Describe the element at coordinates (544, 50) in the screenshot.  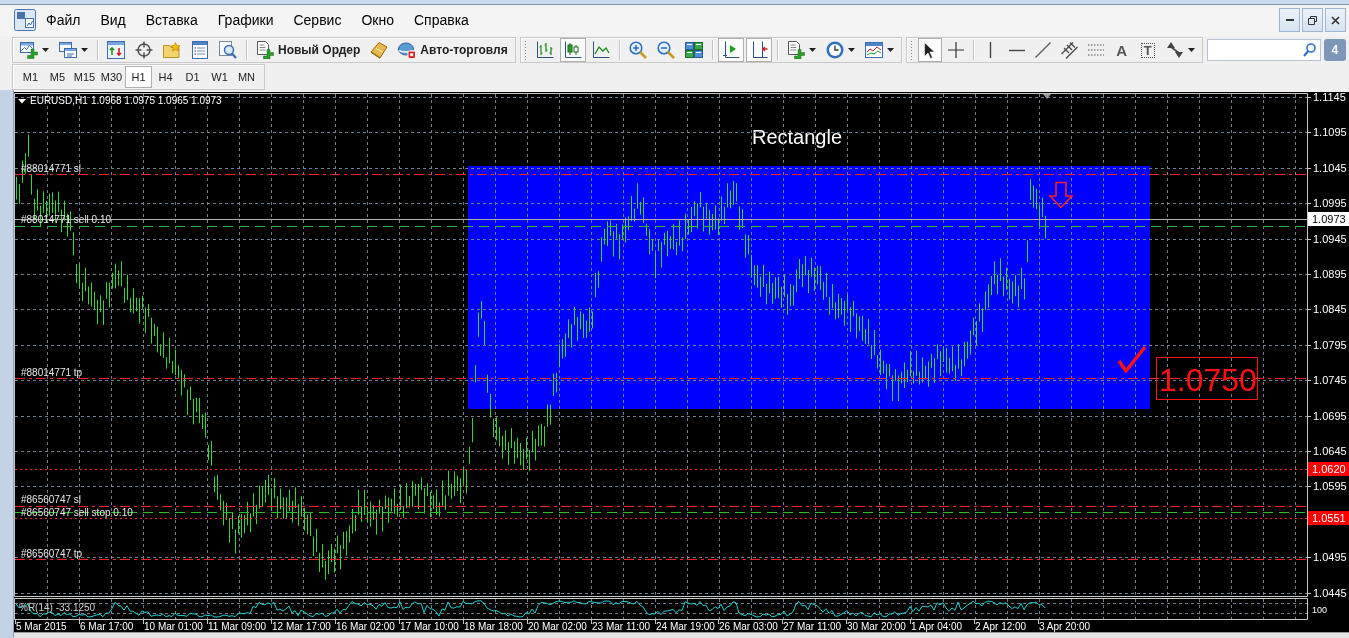
I see `bar-chart-icon` at that location.